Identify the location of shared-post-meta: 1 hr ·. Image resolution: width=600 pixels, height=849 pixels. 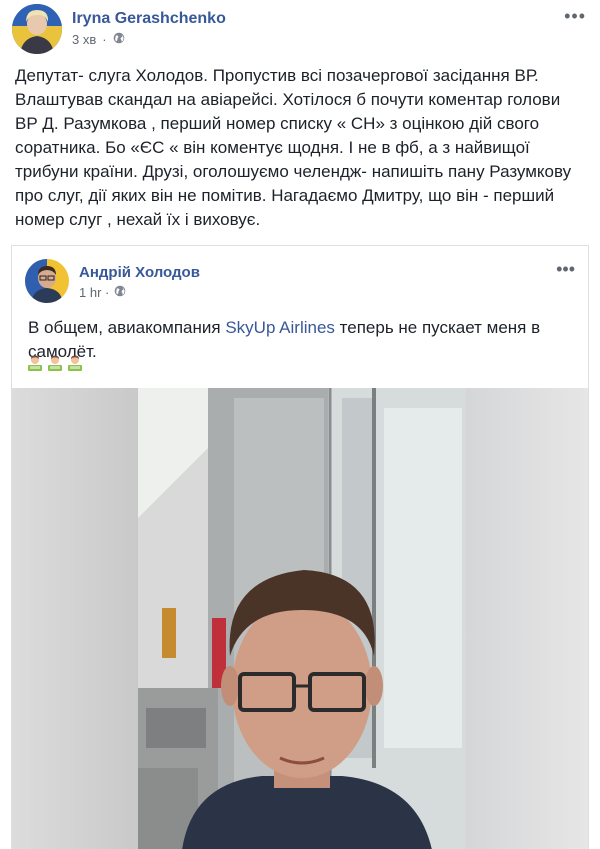
(102, 292).